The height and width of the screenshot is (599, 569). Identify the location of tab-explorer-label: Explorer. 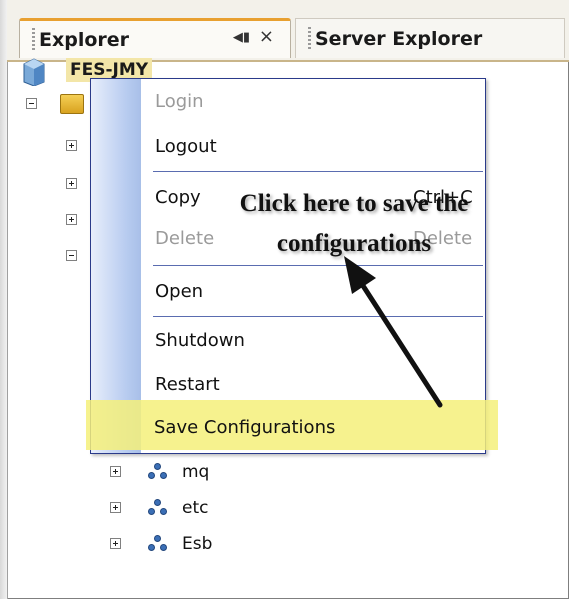
(84, 39).